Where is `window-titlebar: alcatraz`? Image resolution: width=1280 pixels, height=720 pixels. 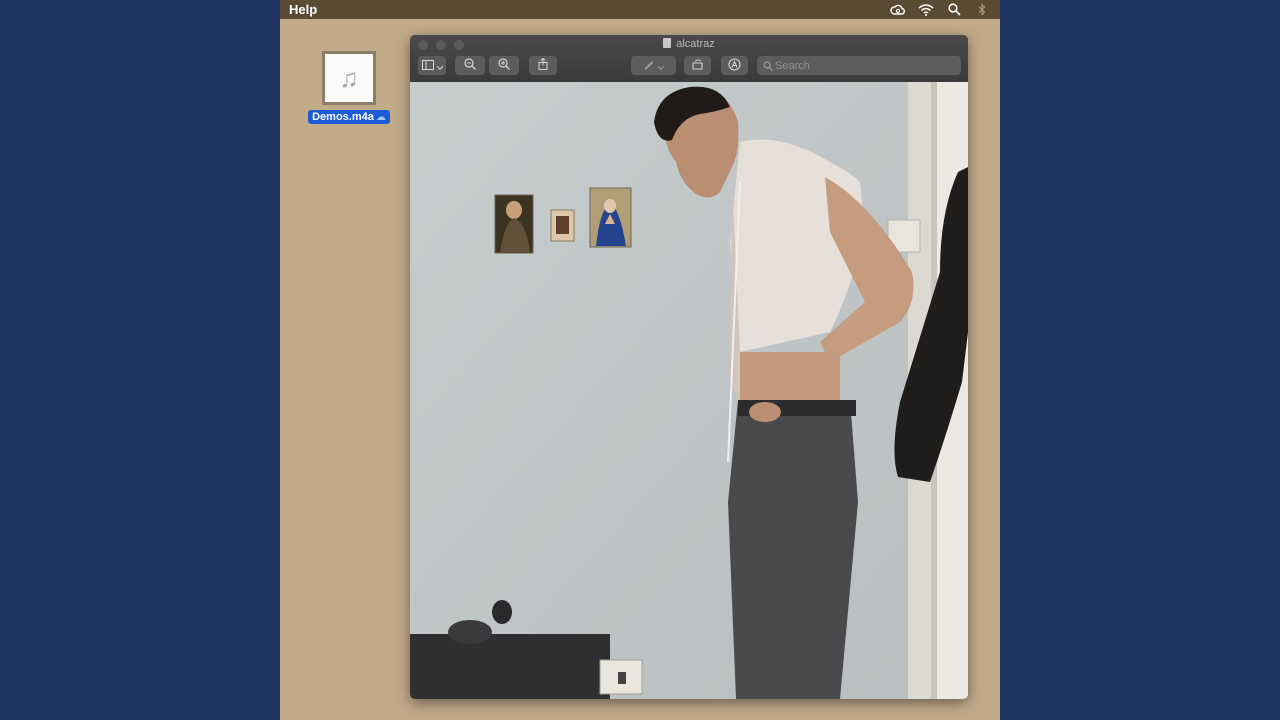
window-titlebar: alcatraz is located at coordinates (689, 59).